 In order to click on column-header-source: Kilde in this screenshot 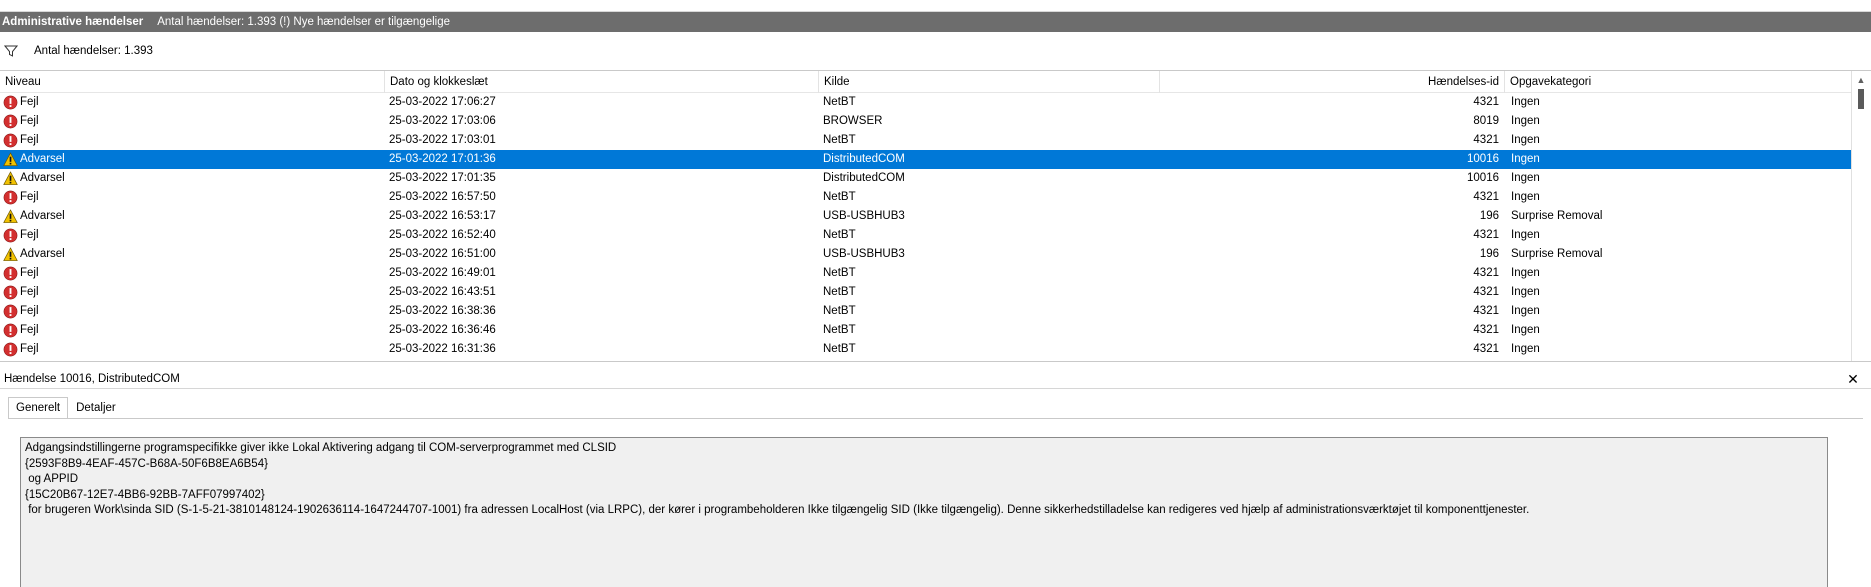, I will do `click(989, 82)`.